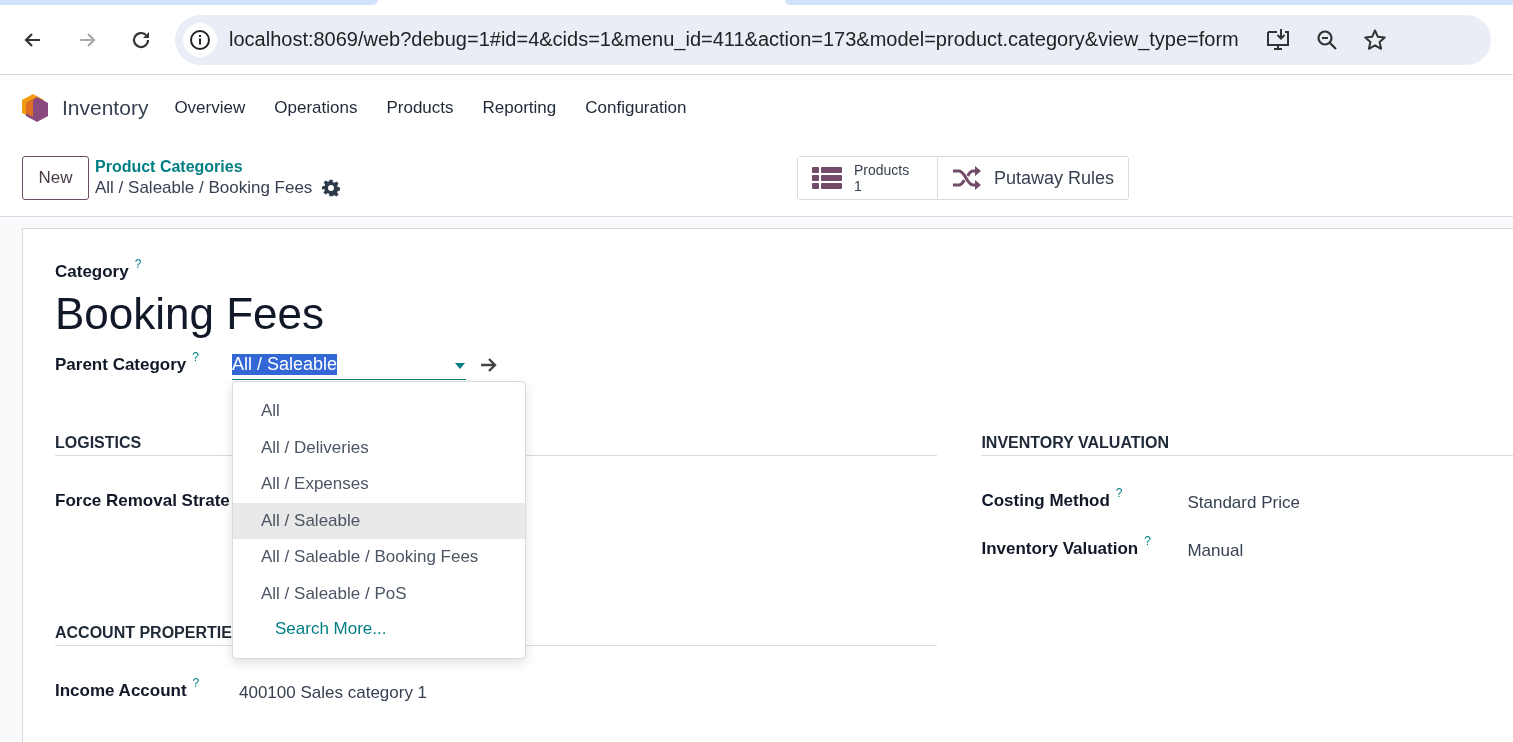 The image size is (1513, 742). I want to click on menu-item: Configuration, so click(636, 107).